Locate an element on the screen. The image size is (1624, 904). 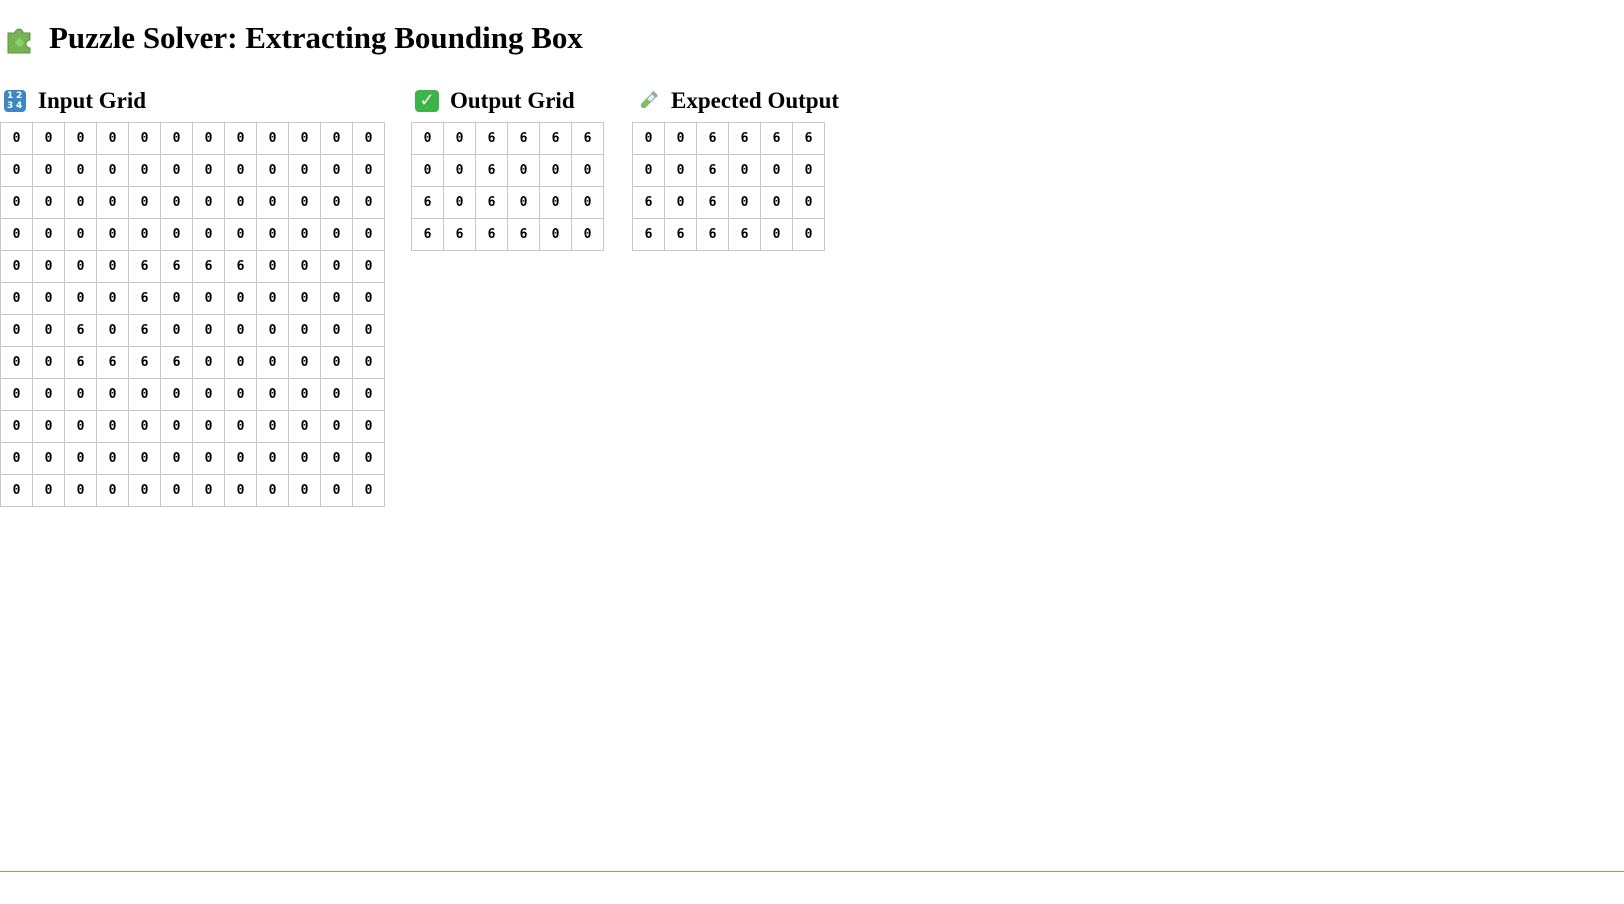
grid-row: 006666000000 is located at coordinates (192, 362).